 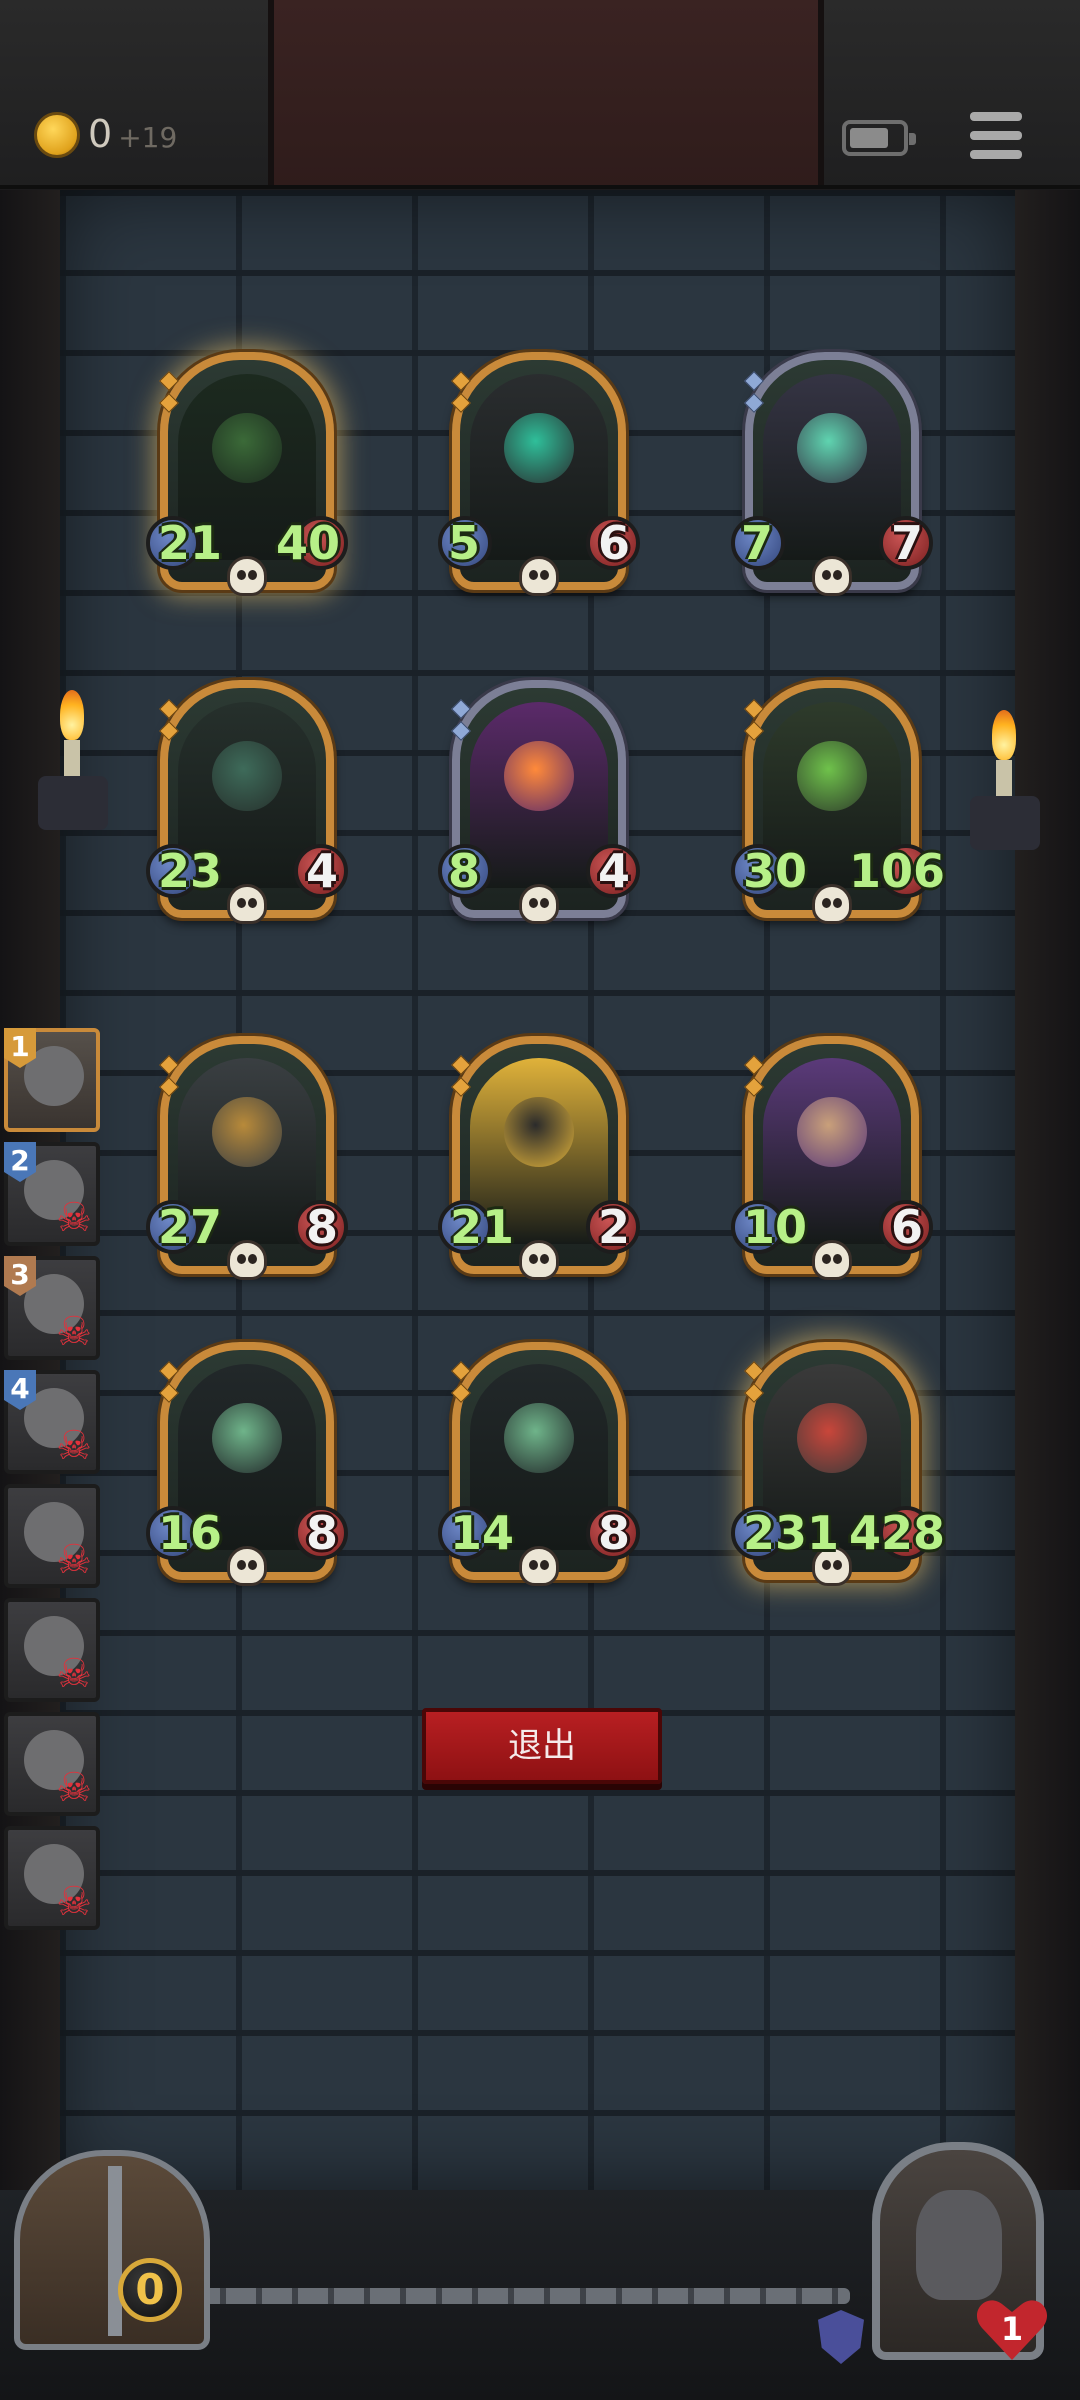 I want to click on roster-slot: 3 ☠, so click(x=52, y=1308).